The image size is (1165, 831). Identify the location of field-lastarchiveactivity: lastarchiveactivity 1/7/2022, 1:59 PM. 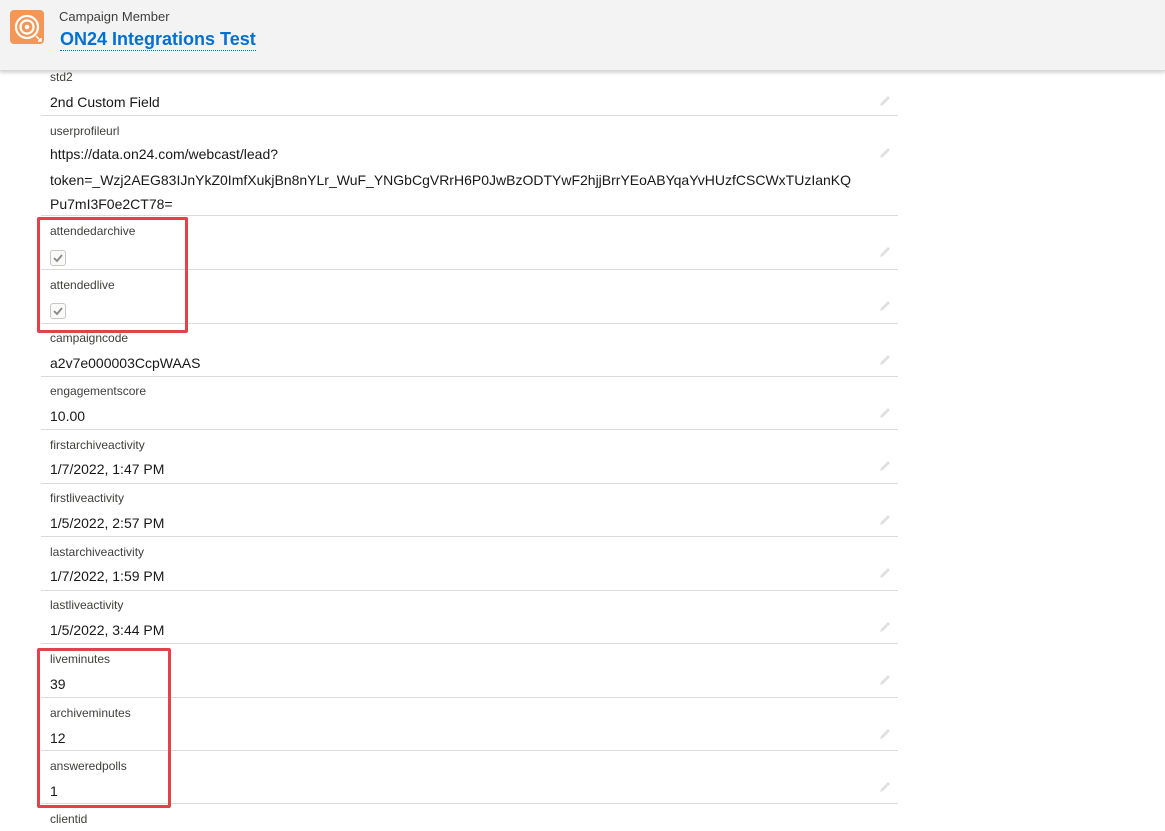
(469, 563).